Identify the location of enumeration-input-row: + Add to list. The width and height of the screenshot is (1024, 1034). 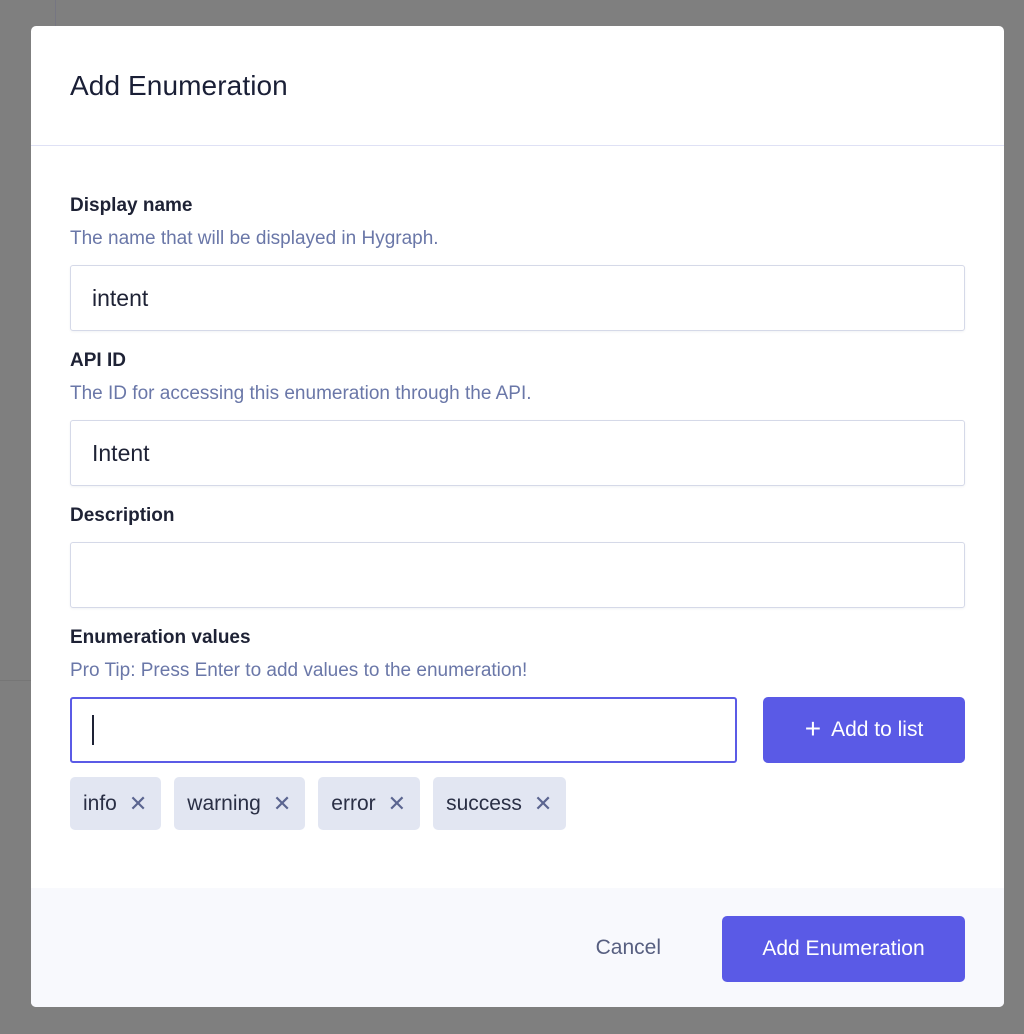
(517, 730).